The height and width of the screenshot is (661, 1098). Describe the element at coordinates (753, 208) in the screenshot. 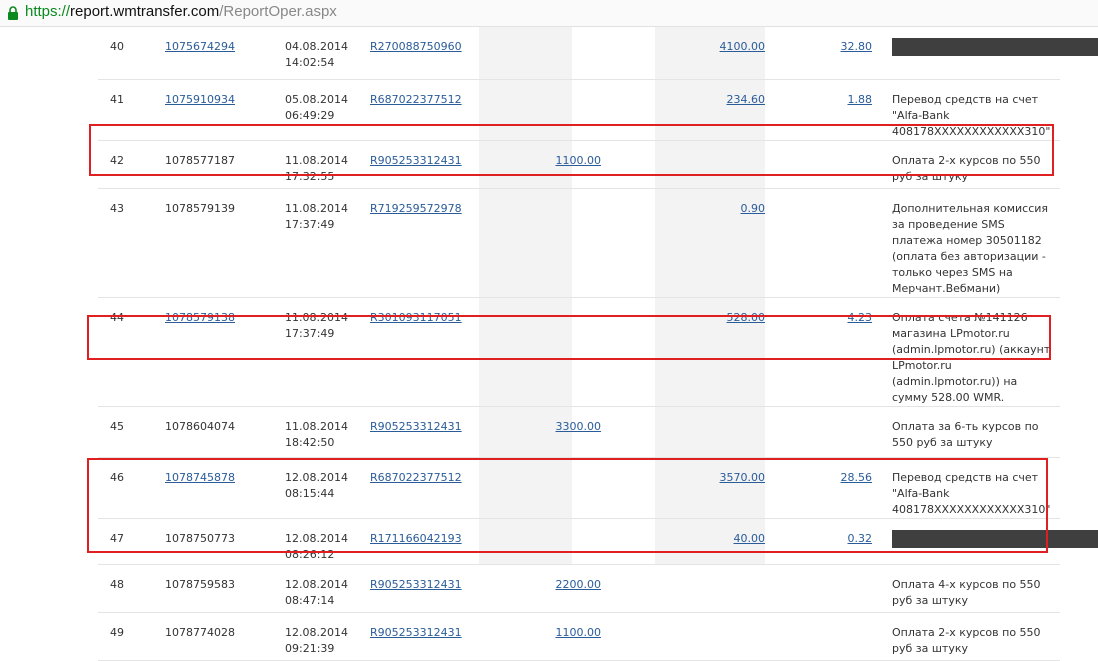

I see `outgoing-amount-link: 0.90` at that location.